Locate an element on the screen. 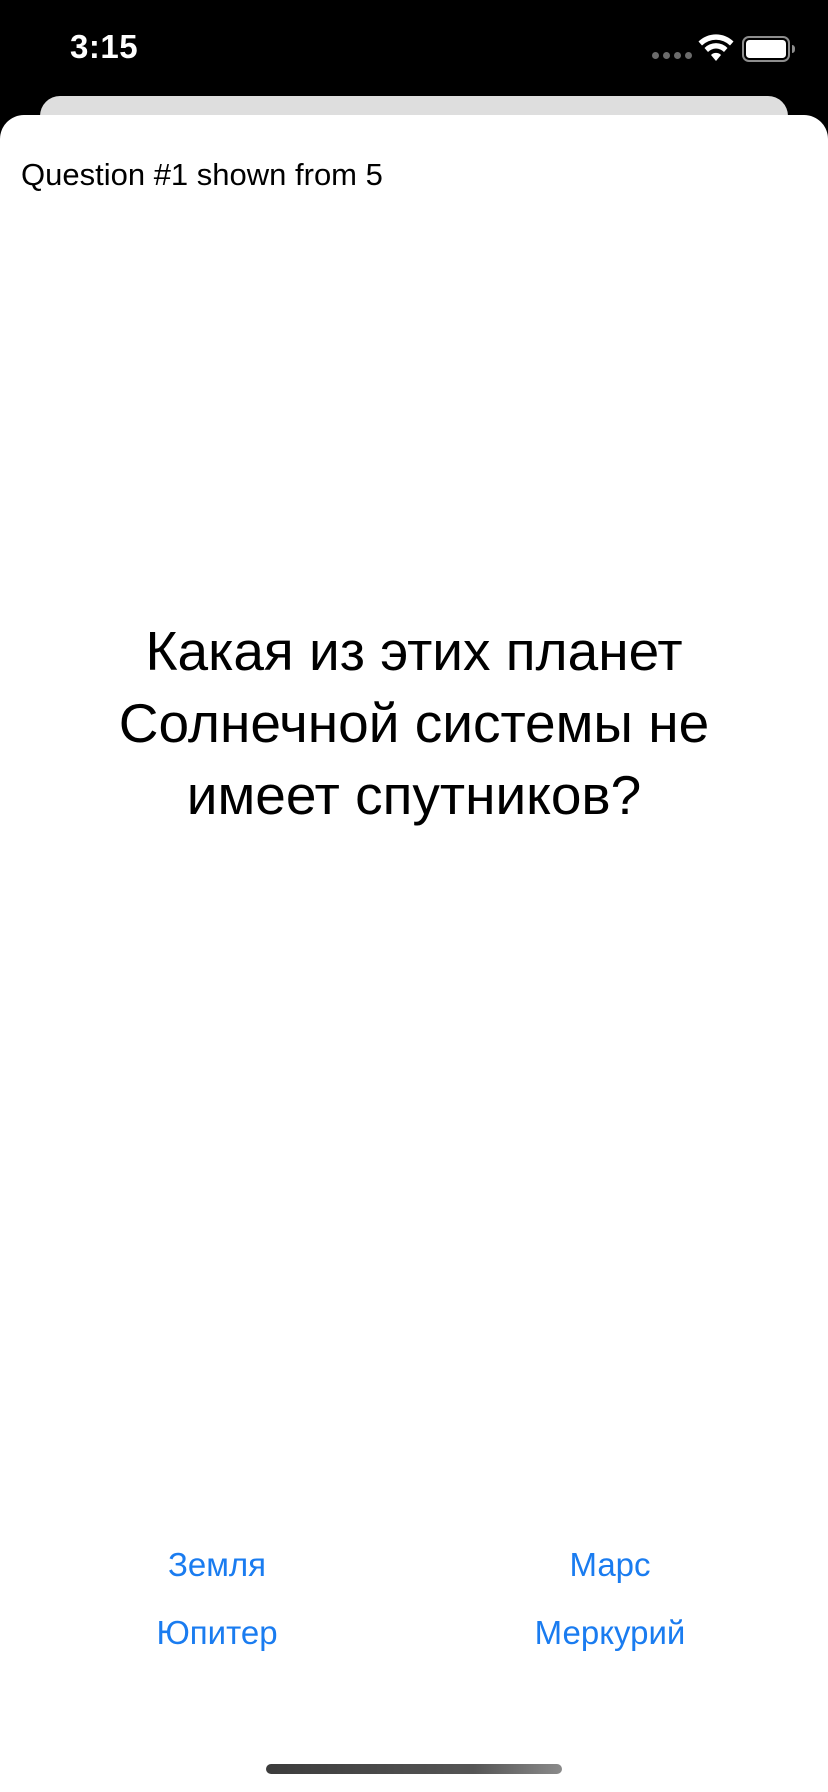  answer-button-mercury: Меркурий is located at coordinates (610, 1633).